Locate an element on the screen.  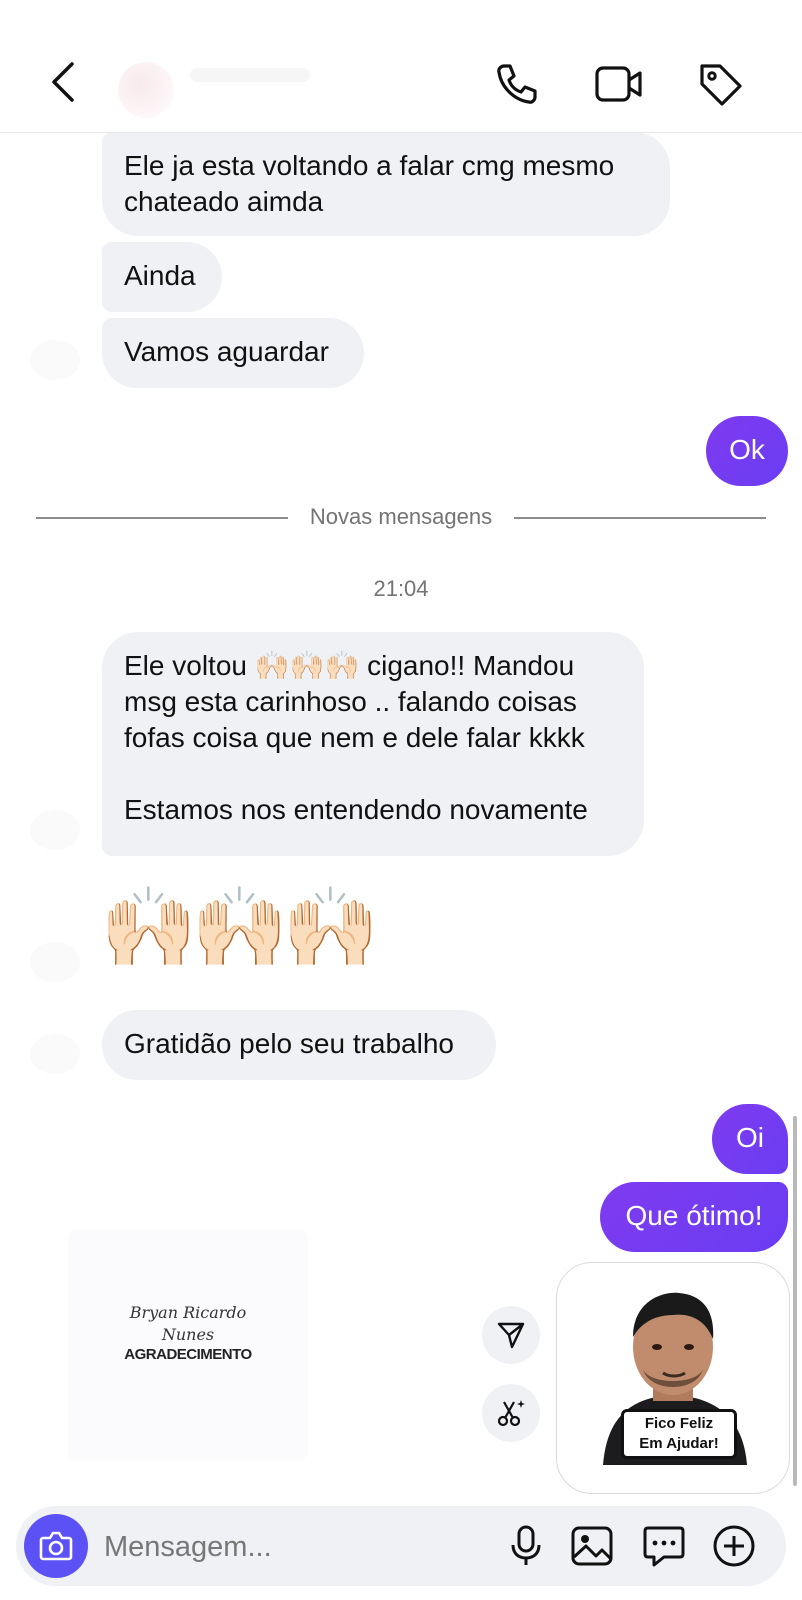
incoming-message: Ainda is located at coordinates (162, 277).